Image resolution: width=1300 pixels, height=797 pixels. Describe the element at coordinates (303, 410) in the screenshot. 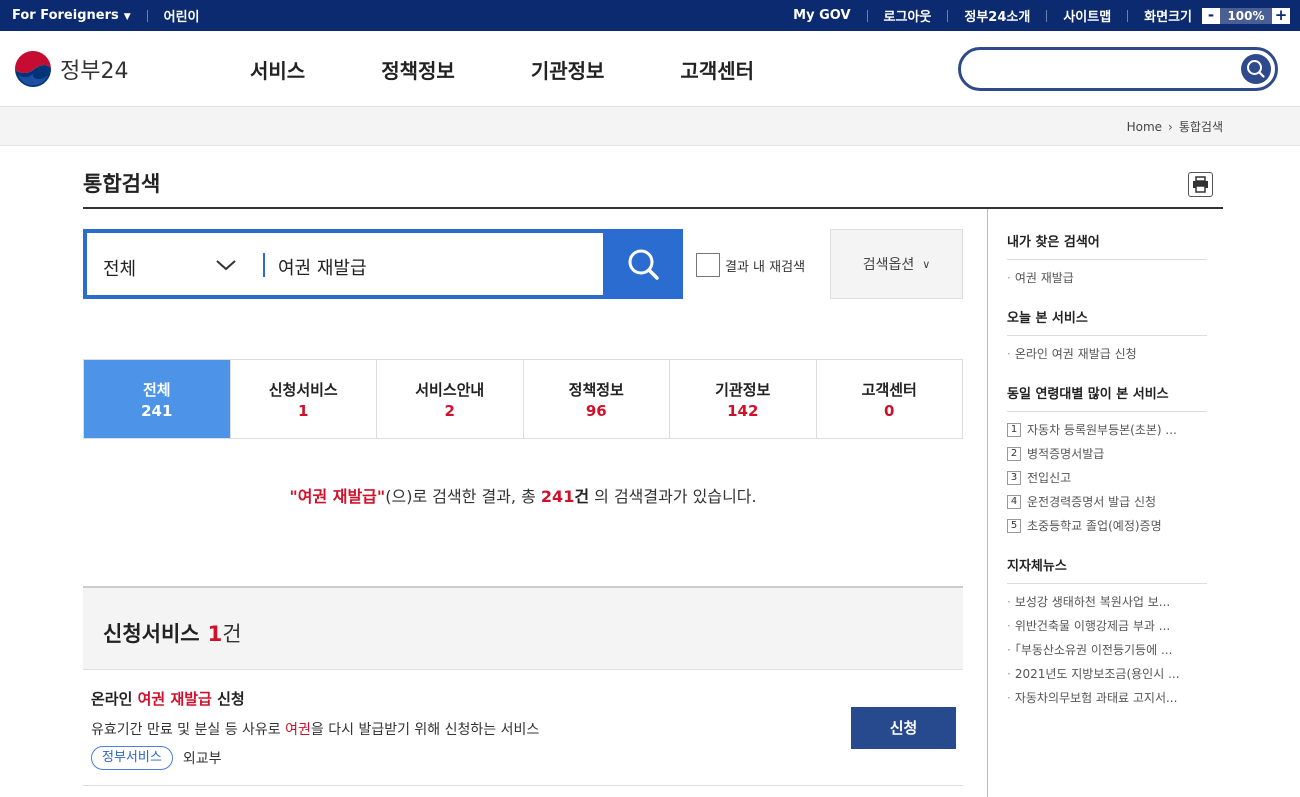

I see `tab-count: 1` at that location.